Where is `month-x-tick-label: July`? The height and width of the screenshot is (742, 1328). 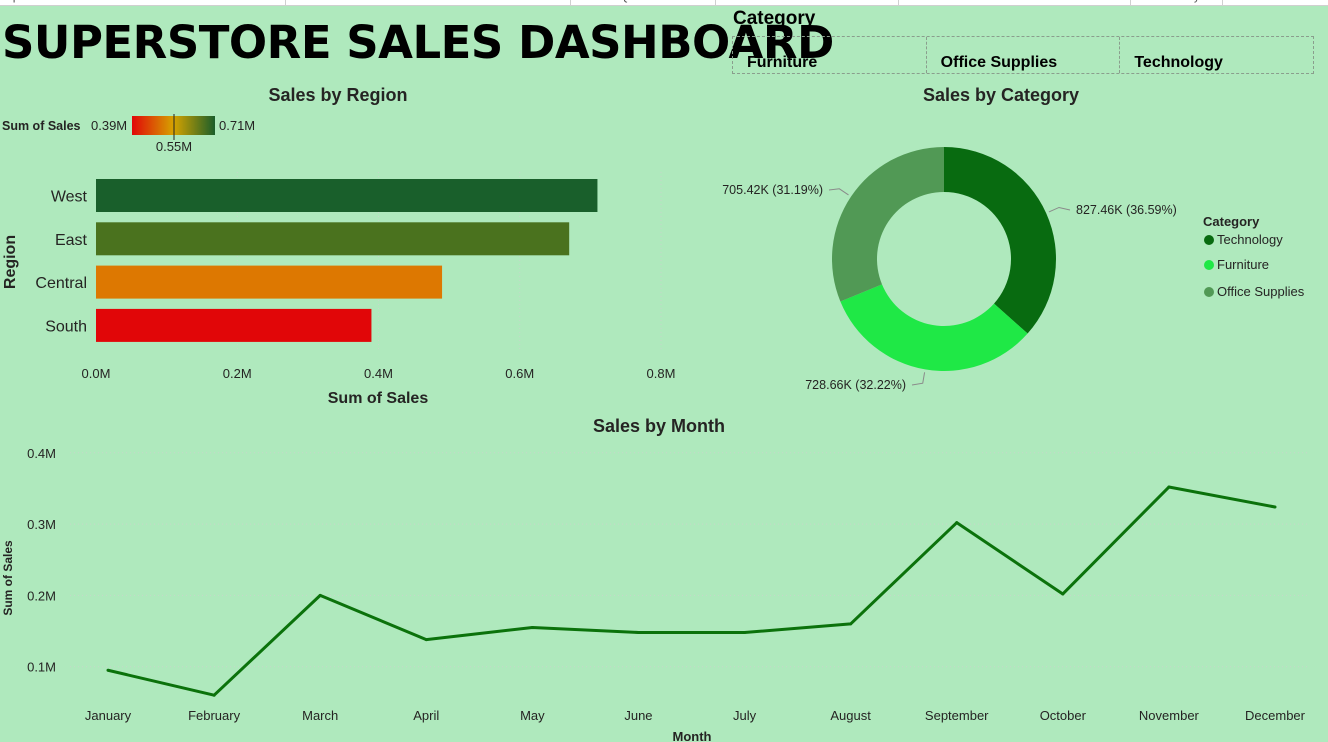 month-x-tick-label: July is located at coordinates (745, 715).